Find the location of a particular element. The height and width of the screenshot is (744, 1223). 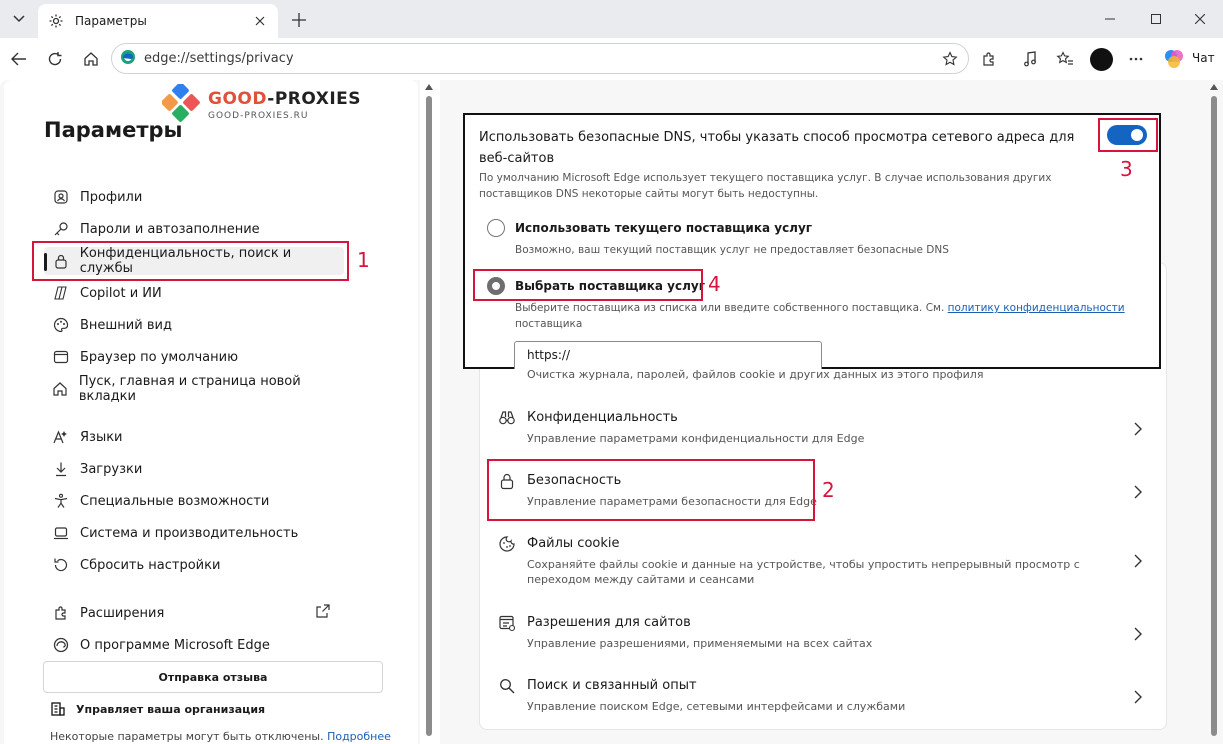

sidebar-item-label: Профили is located at coordinates (111, 197).